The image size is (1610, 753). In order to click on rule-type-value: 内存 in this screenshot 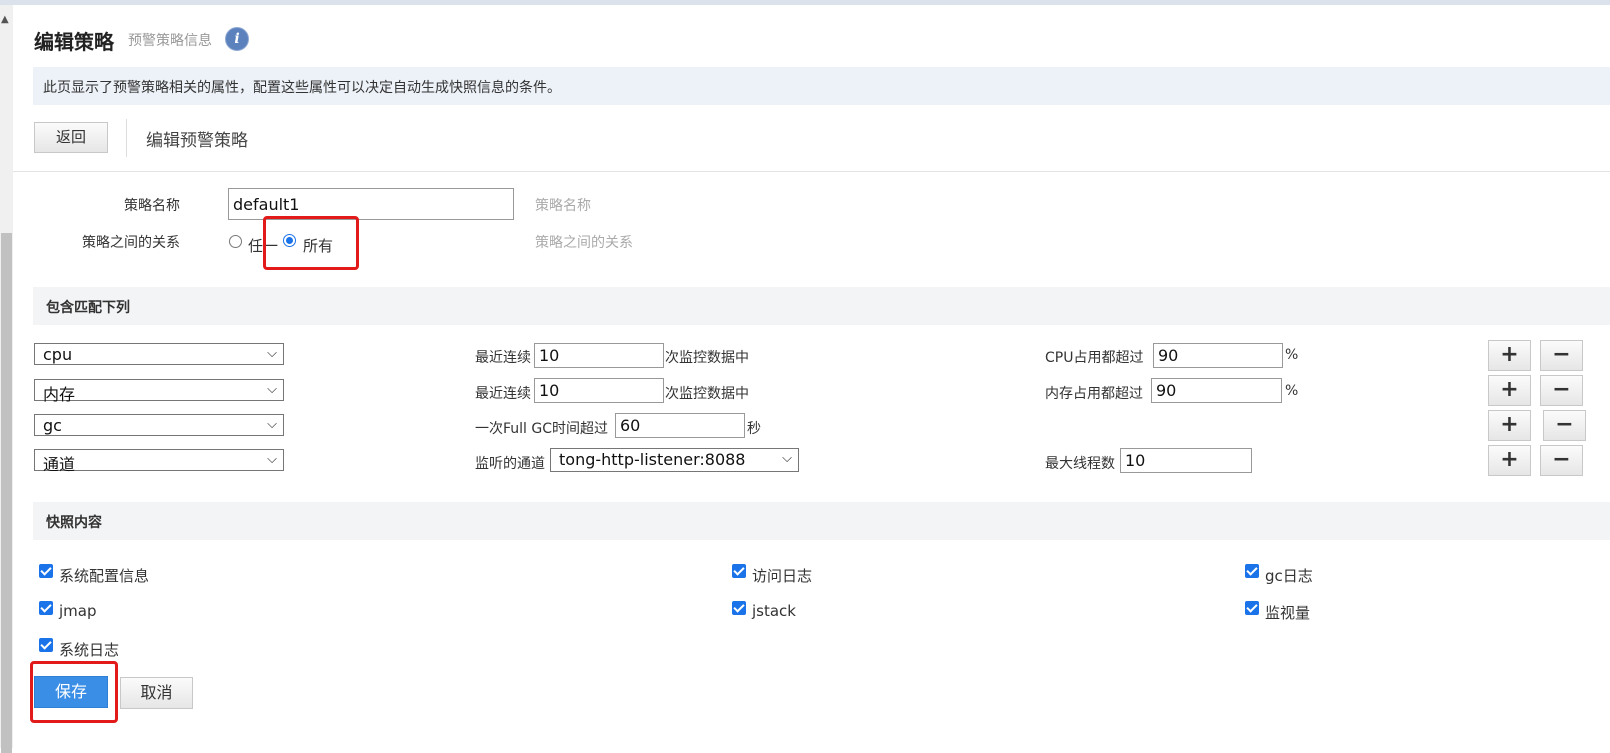, I will do `click(59, 394)`.